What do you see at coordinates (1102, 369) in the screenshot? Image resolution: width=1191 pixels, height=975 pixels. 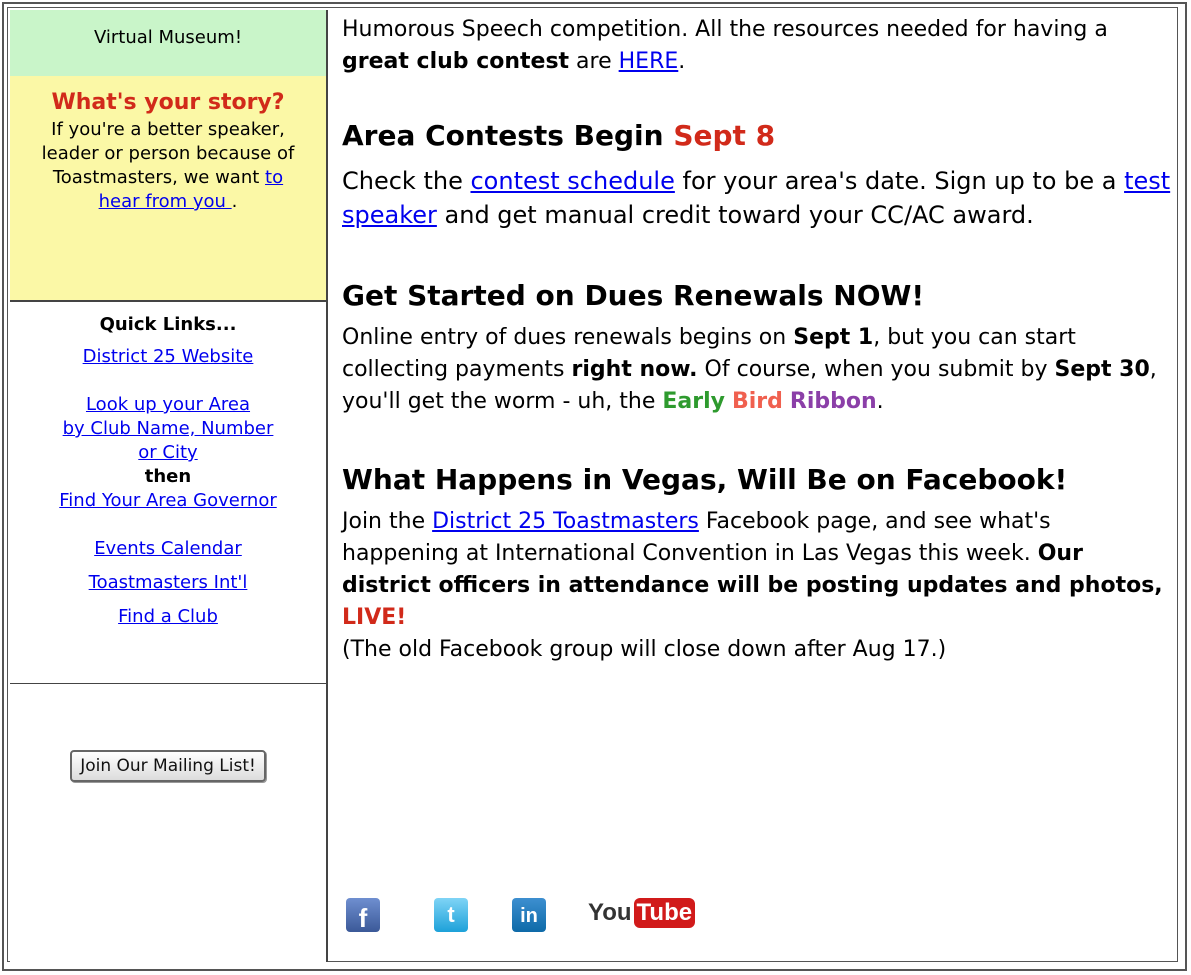 I see `dues-sept30: Sept 30` at bounding box center [1102, 369].